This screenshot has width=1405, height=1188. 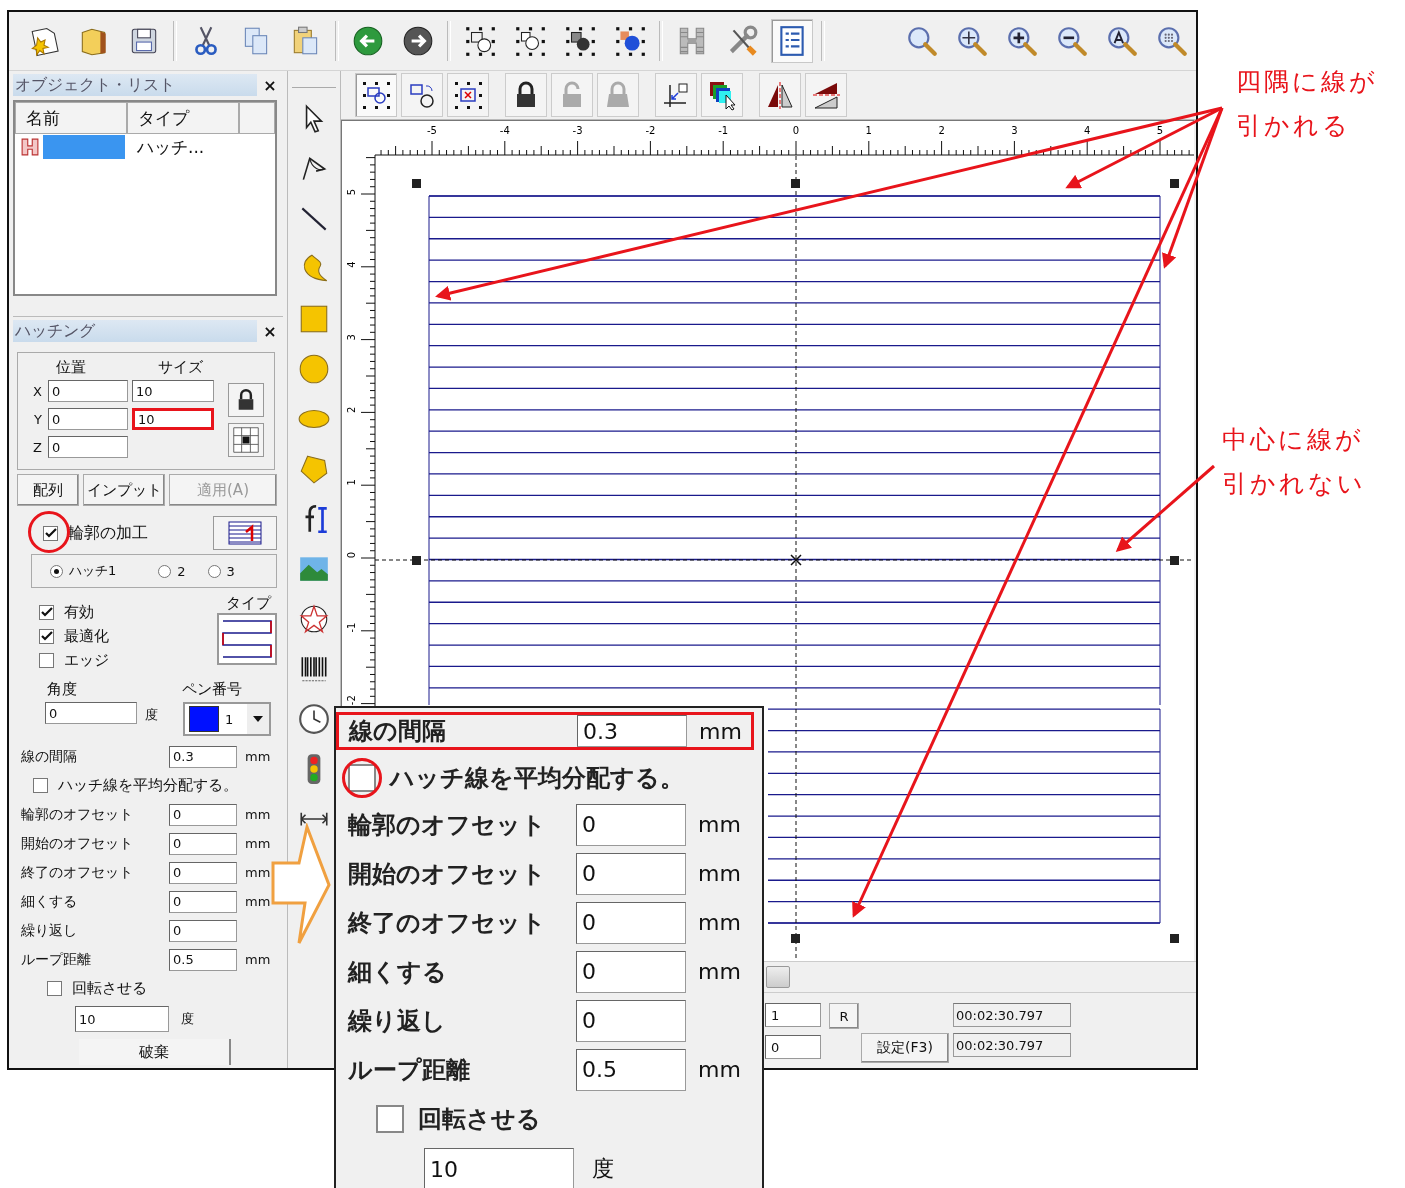 I want to click on ruler-label: 2, so click(x=351, y=409).